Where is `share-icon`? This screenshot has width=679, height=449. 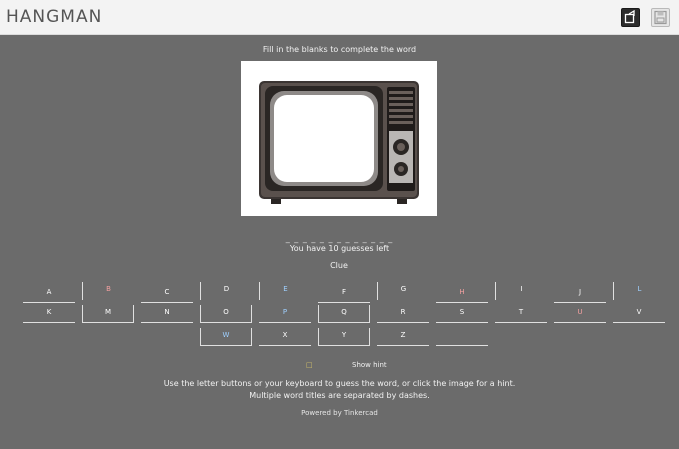 share-icon is located at coordinates (629, 17).